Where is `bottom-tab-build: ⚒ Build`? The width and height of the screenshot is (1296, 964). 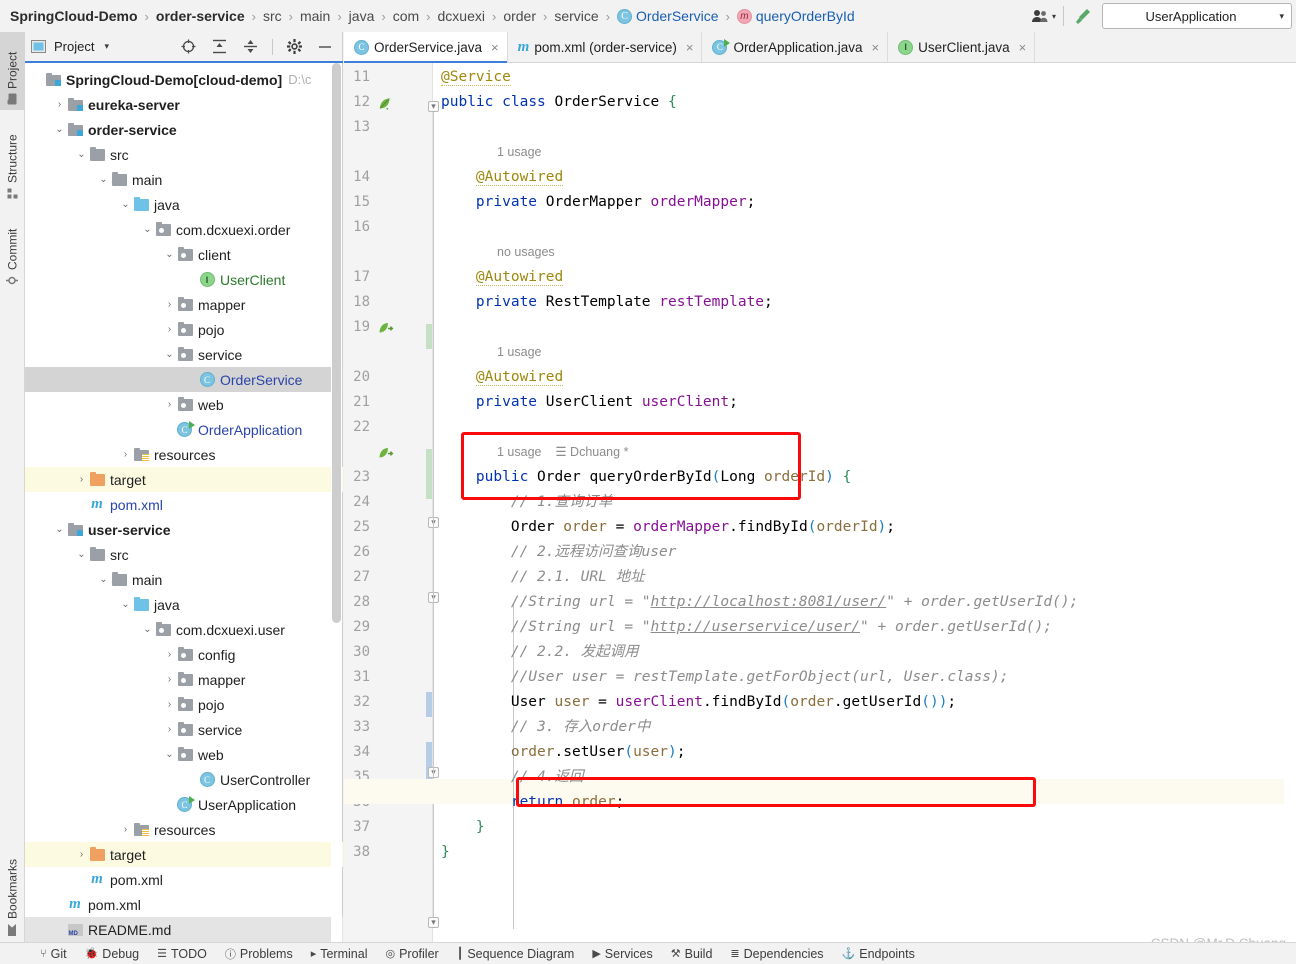 bottom-tab-build: ⚒ Build is located at coordinates (692, 954).